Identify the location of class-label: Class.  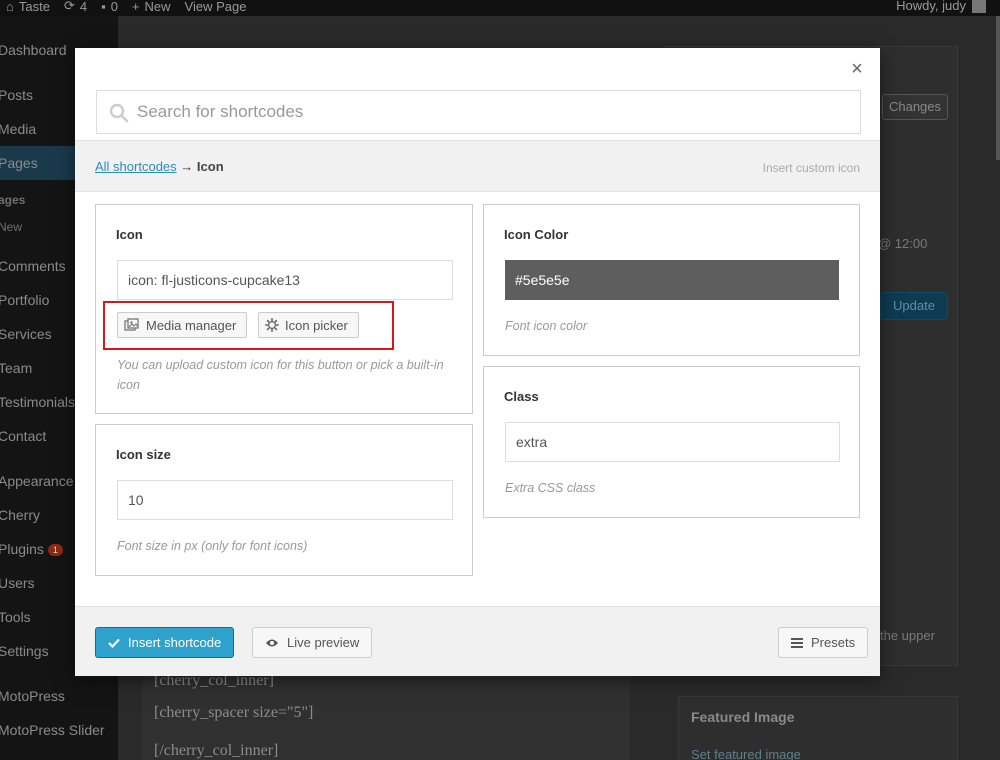
(521, 396).